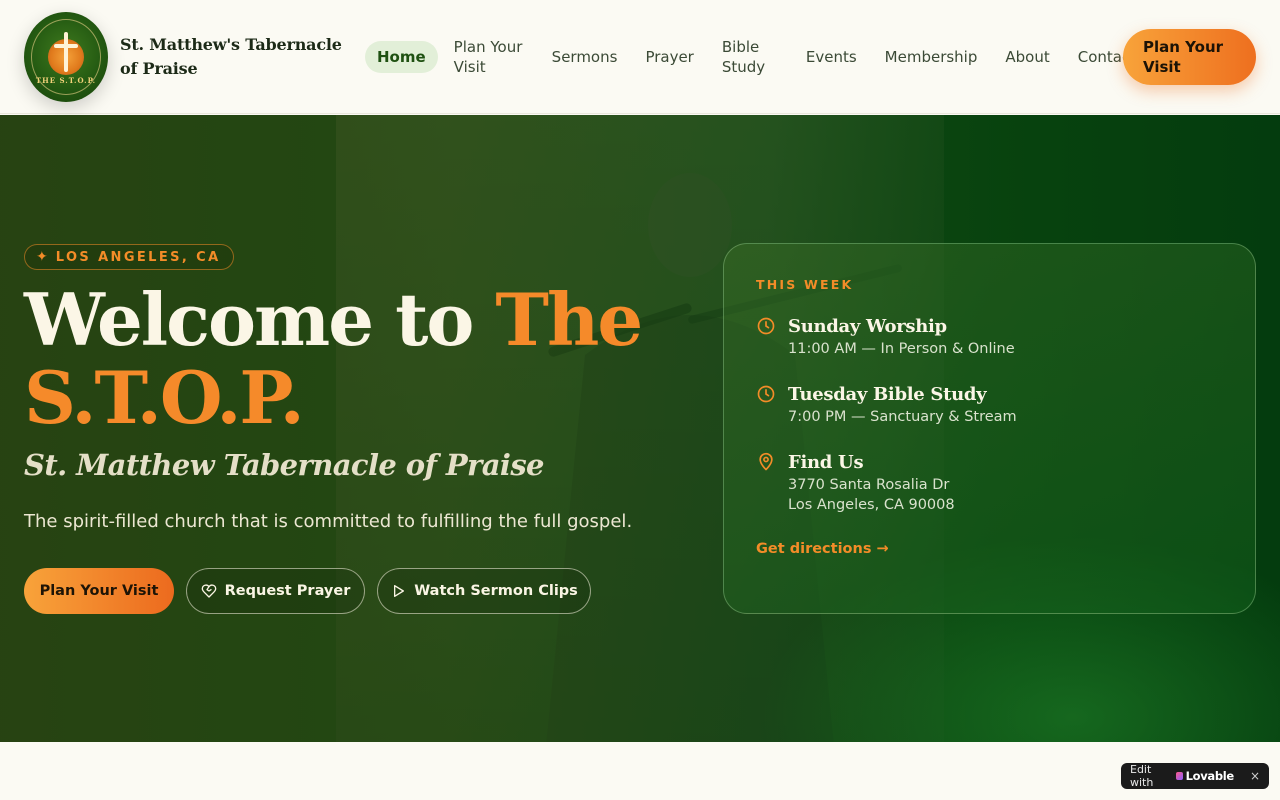 The width and height of the screenshot is (1280, 800). What do you see at coordinates (1255, 776) in the screenshot?
I see `close-icon: ×` at bounding box center [1255, 776].